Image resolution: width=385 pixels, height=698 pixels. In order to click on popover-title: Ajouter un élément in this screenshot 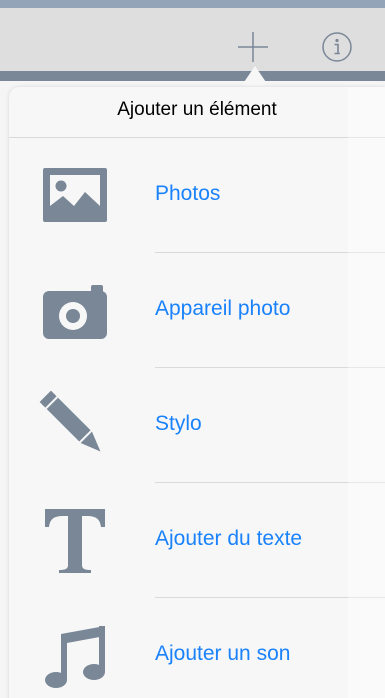, I will do `click(197, 112)`.